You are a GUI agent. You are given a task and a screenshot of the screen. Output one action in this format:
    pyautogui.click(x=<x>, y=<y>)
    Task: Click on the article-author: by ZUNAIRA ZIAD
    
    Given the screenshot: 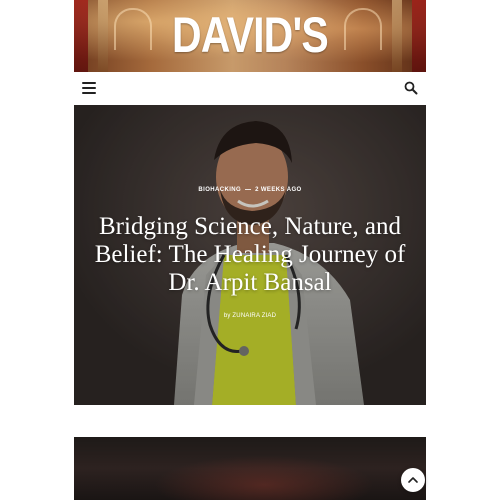 What is the action you would take?
    pyautogui.click(x=250, y=316)
    